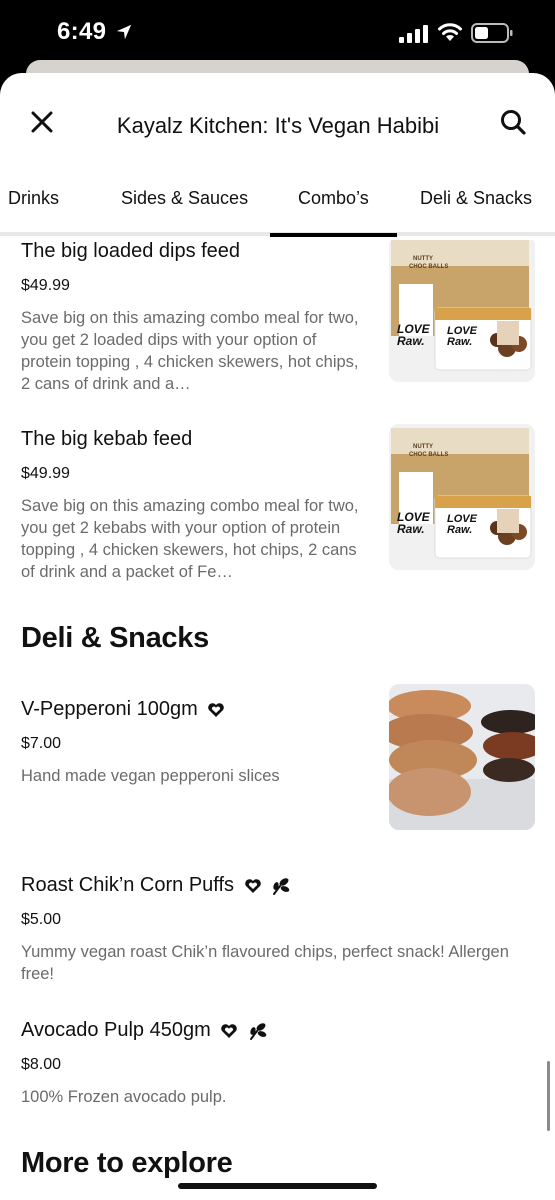 The width and height of the screenshot is (555, 1200). Describe the element at coordinates (41, 743) in the screenshot. I see `item-price: $7.00` at that location.